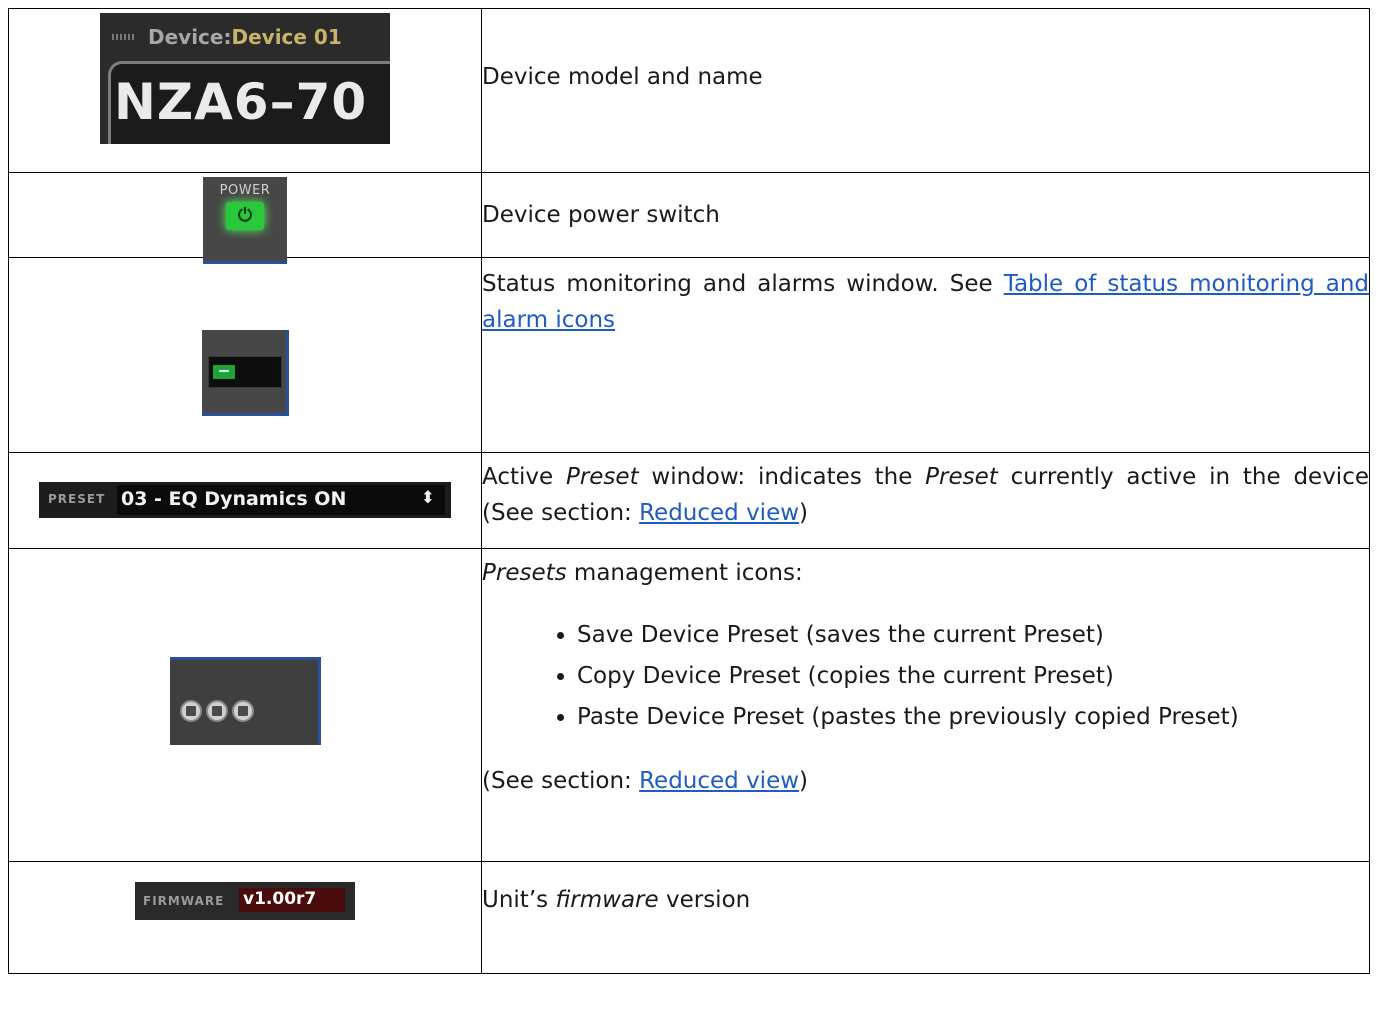 This screenshot has height=1035, width=1377. I want to click on power-switch-image: POWER ⏻, so click(245, 220).